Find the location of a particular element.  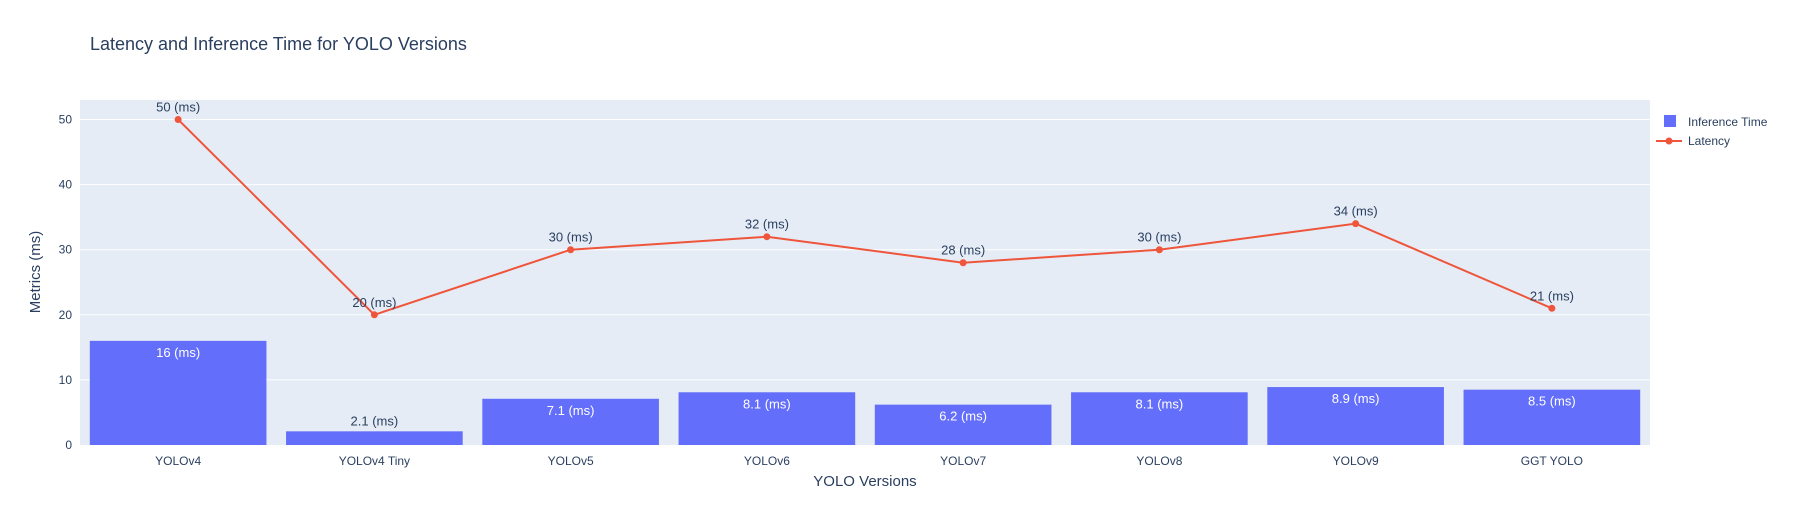

bar-data-label: 6.2 (ms) is located at coordinates (963, 416).